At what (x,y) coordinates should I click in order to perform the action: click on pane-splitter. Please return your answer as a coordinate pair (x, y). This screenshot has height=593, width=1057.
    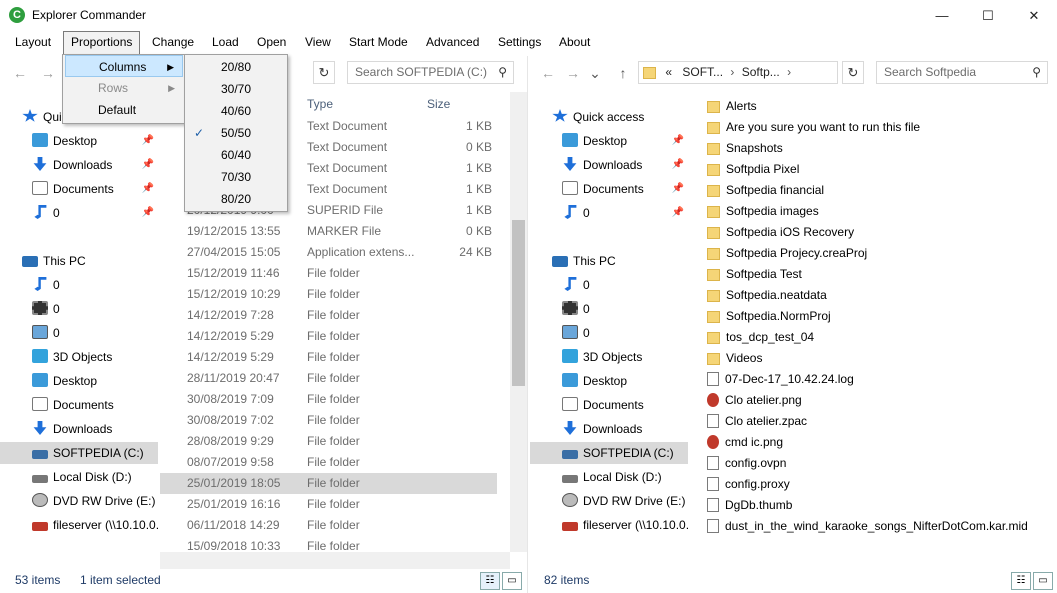
    Looking at the image, I should click on (527, 324).